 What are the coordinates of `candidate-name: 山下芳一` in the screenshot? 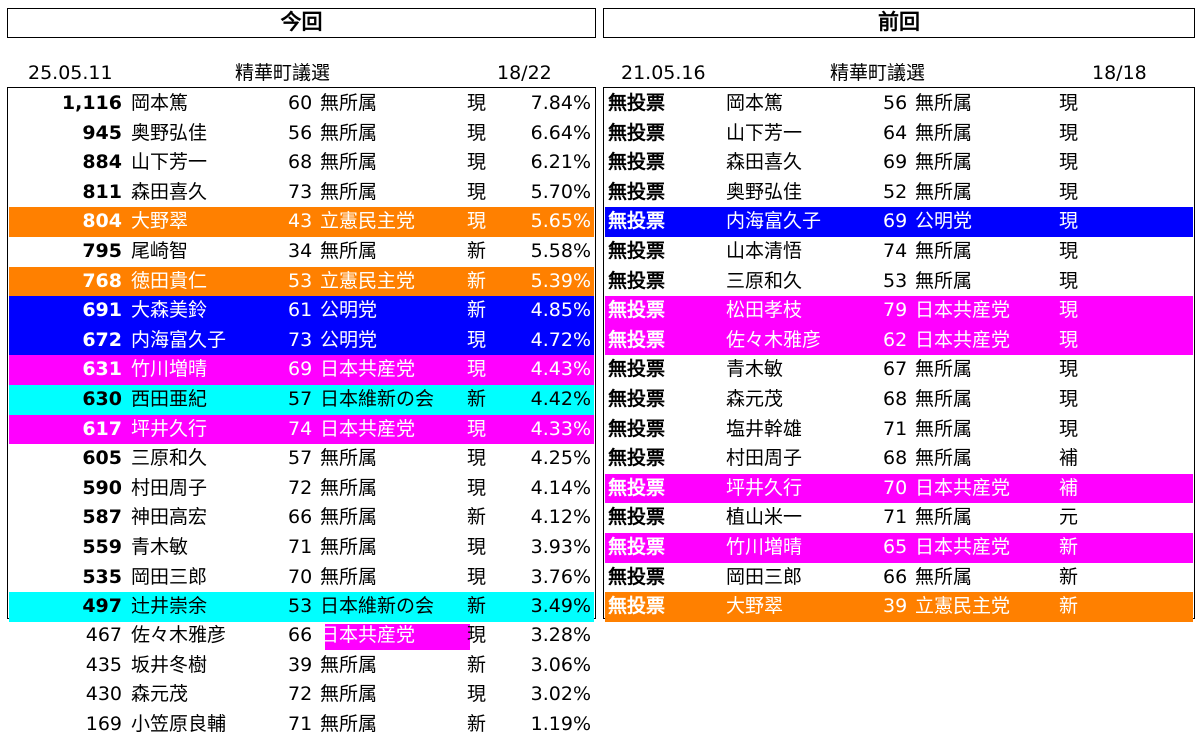 It's located at (169, 162).